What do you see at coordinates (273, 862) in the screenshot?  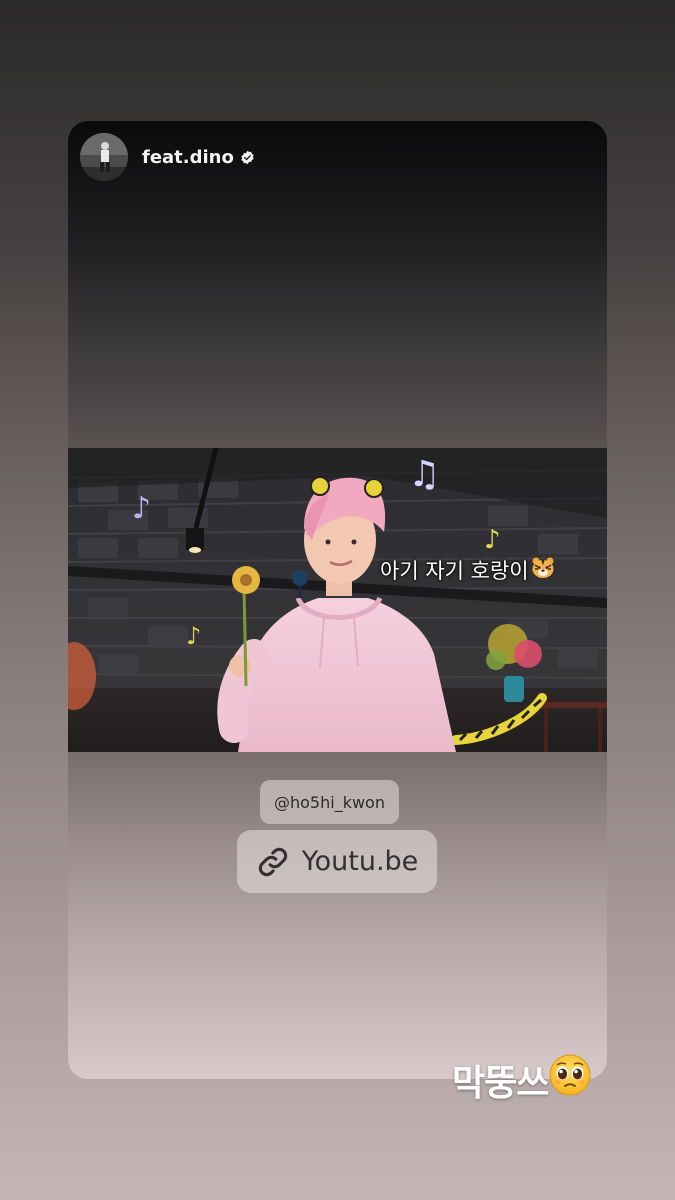 I see `link-icon` at bounding box center [273, 862].